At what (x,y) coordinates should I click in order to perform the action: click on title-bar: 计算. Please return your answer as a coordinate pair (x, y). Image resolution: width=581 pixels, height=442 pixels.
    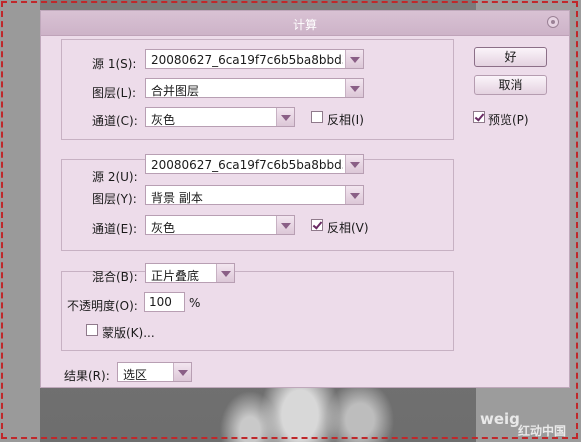
    Looking at the image, I should click on (305, 23).